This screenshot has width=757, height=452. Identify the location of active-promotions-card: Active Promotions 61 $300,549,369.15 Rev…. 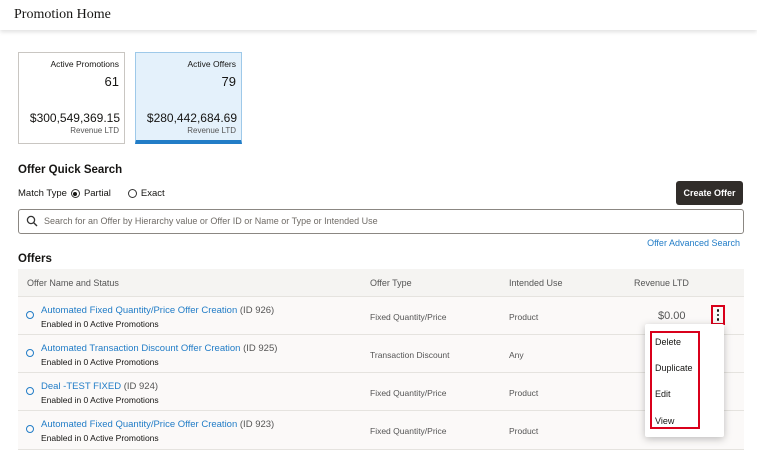
(71, 98).